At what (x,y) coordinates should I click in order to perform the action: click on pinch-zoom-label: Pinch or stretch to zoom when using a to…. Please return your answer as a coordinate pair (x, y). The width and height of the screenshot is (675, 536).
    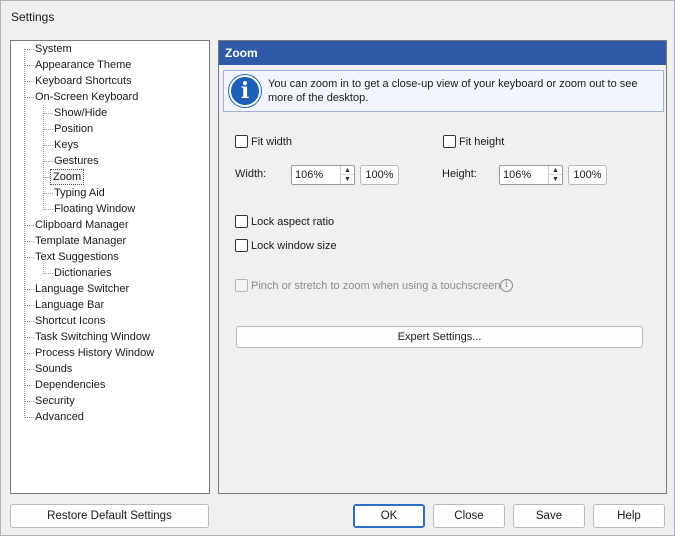
    Looking at the image, I should click on (376, 286).